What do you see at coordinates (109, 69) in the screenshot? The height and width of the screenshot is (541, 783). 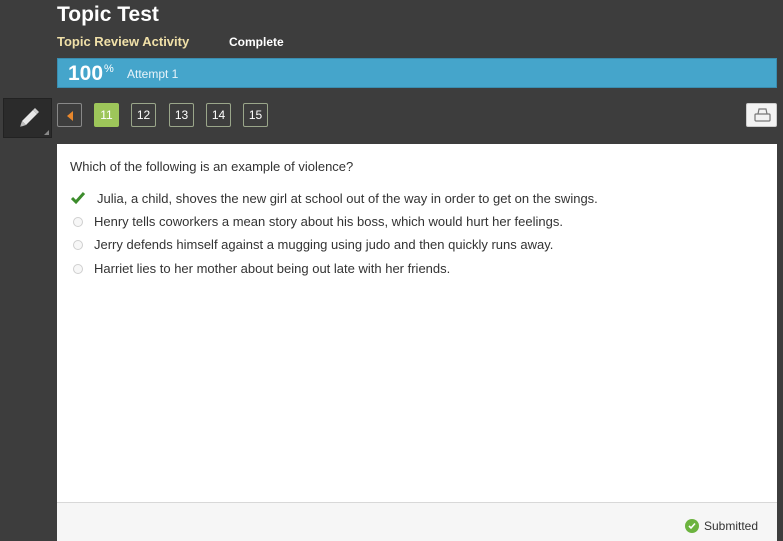 I see `percent-sign: %` at bounding box center [109, 69].